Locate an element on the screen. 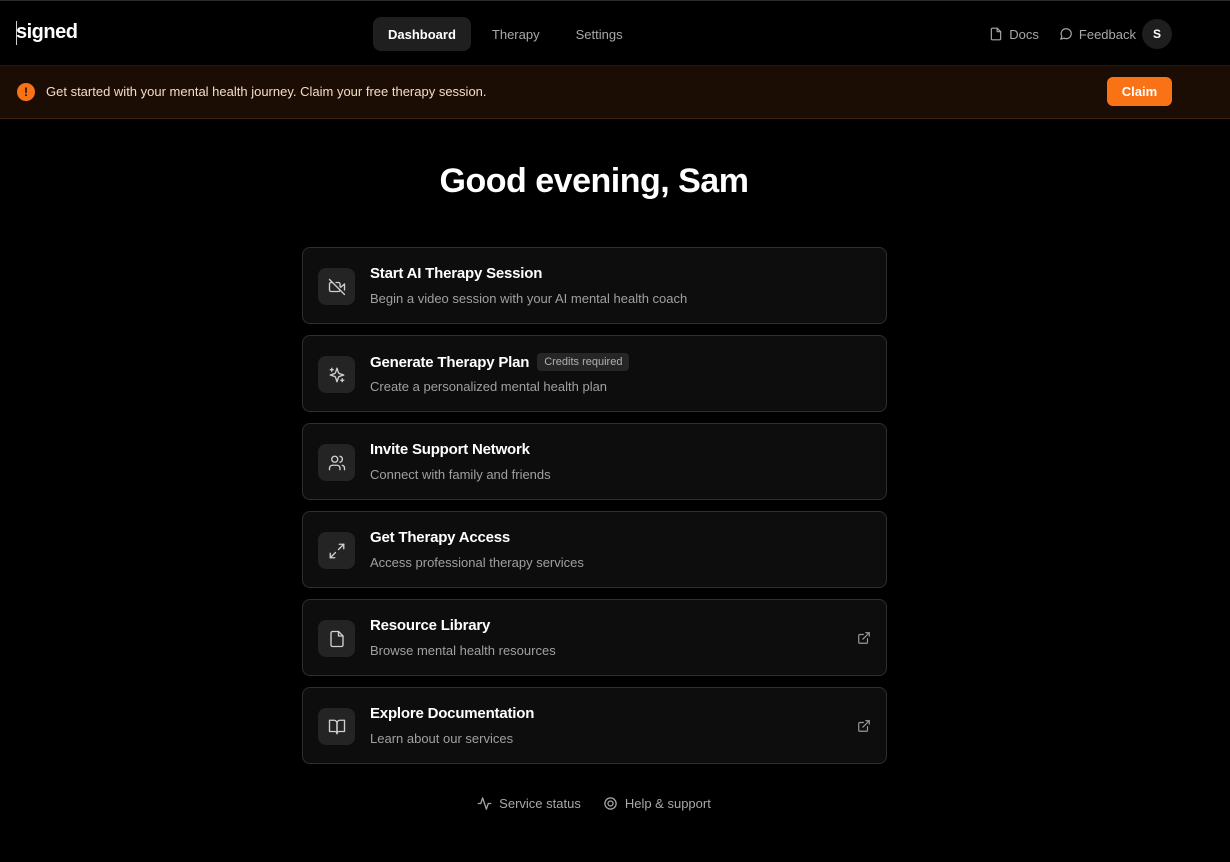  expand-arrows-icon is located at coordinates (336, 550).